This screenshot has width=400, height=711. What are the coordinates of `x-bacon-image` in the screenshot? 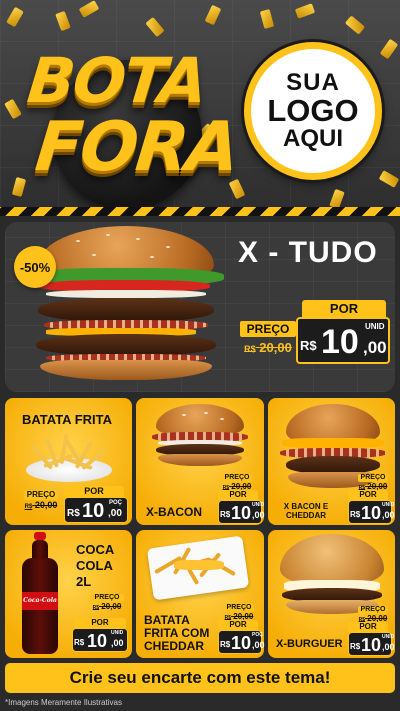 It's located at (200, 436).